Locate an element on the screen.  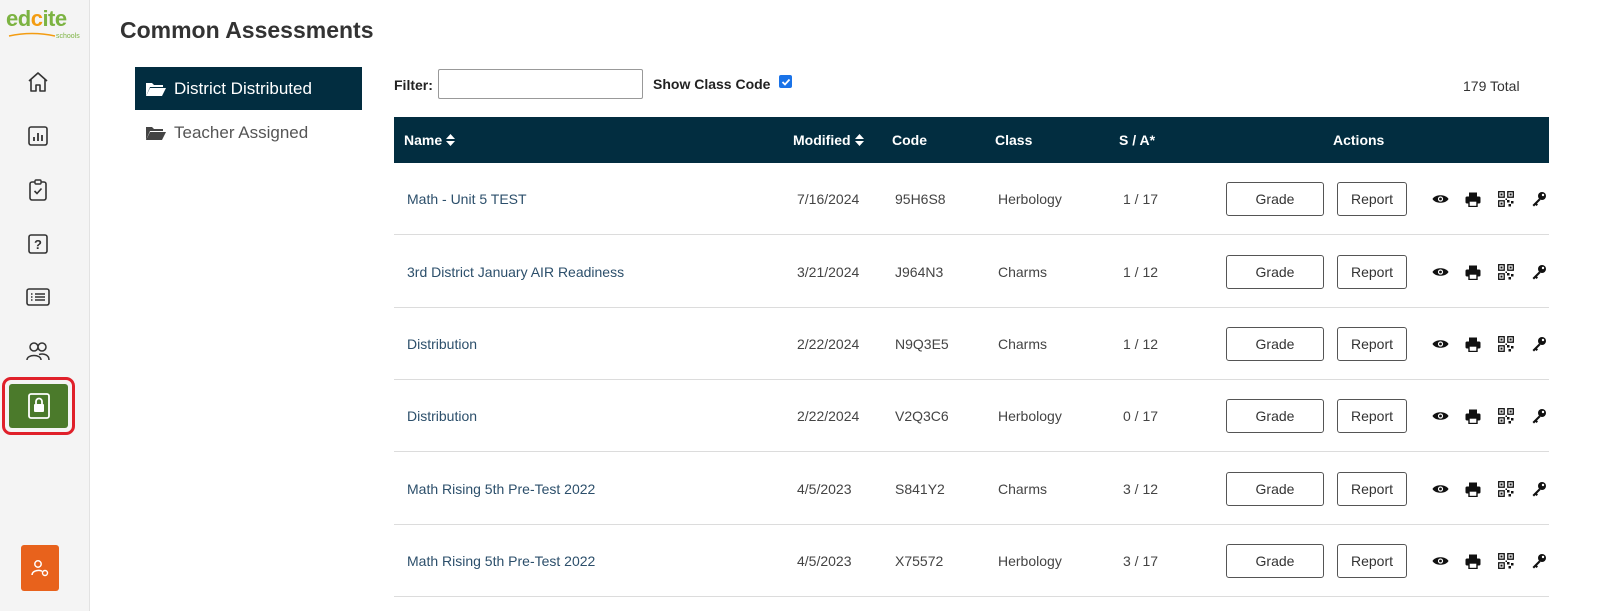
folder-teacher-assigned: Teacher Assigned is located at coordinates (248, 132).